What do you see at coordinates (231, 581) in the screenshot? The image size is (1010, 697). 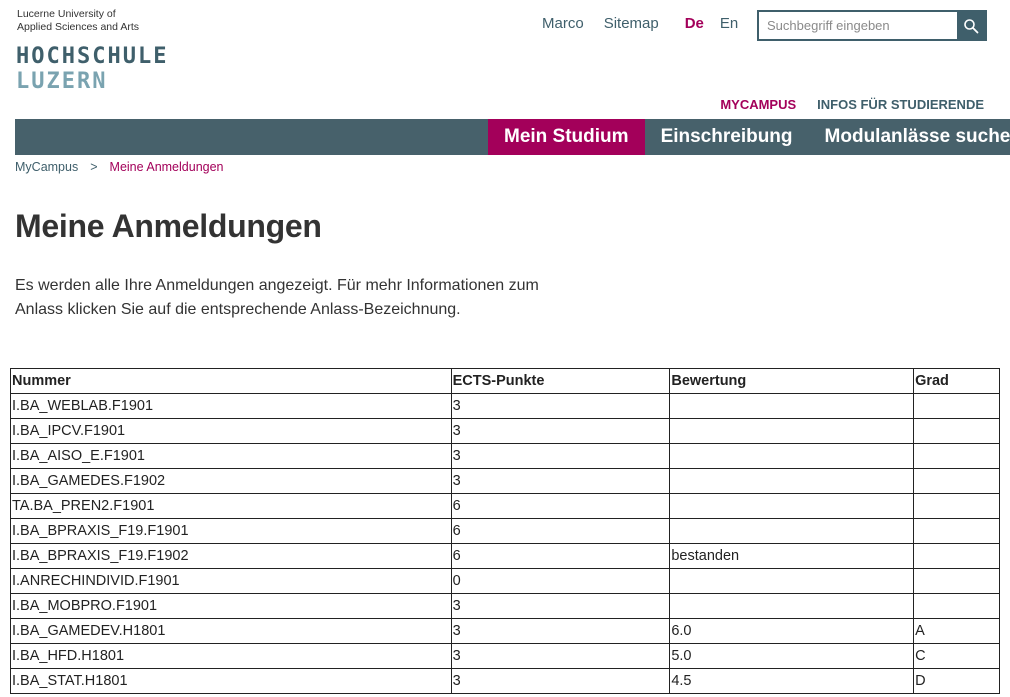 I see `cell-nummer: I.ANRECHINDIVID.F1901` at bounding box center [231, 581].